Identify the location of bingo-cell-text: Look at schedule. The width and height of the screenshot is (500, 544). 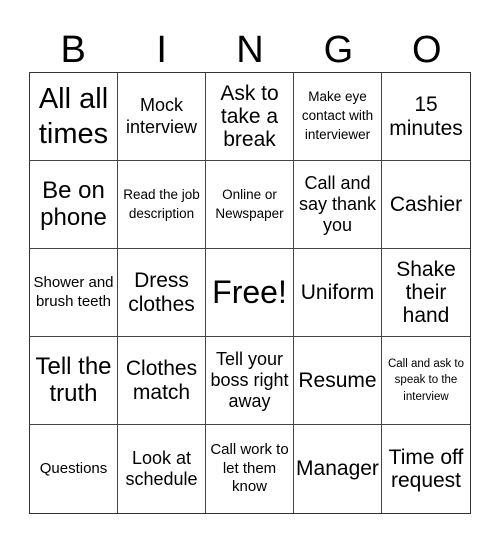
(161, 468).